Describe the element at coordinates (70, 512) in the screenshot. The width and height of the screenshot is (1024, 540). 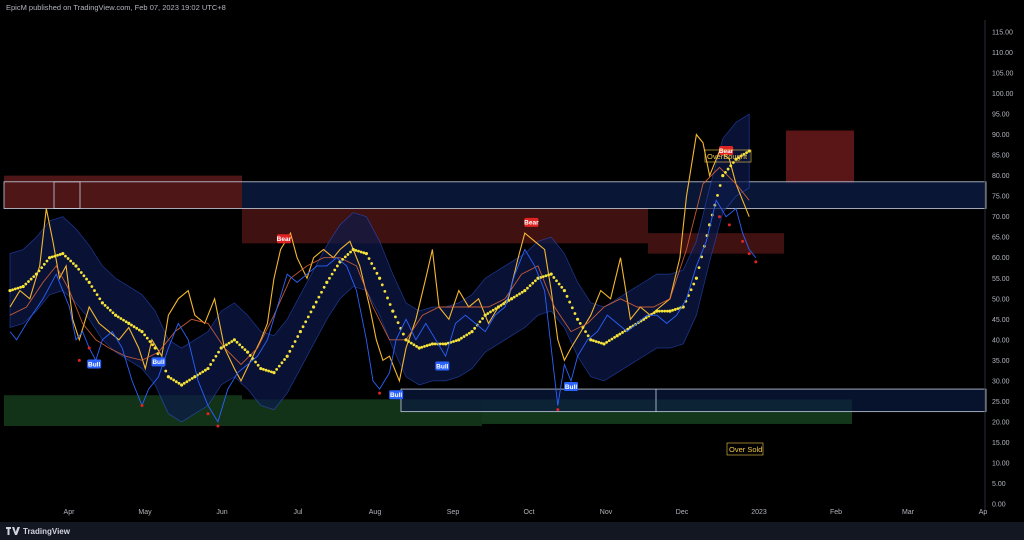
I see `x-tick-label: Apr` at that location.